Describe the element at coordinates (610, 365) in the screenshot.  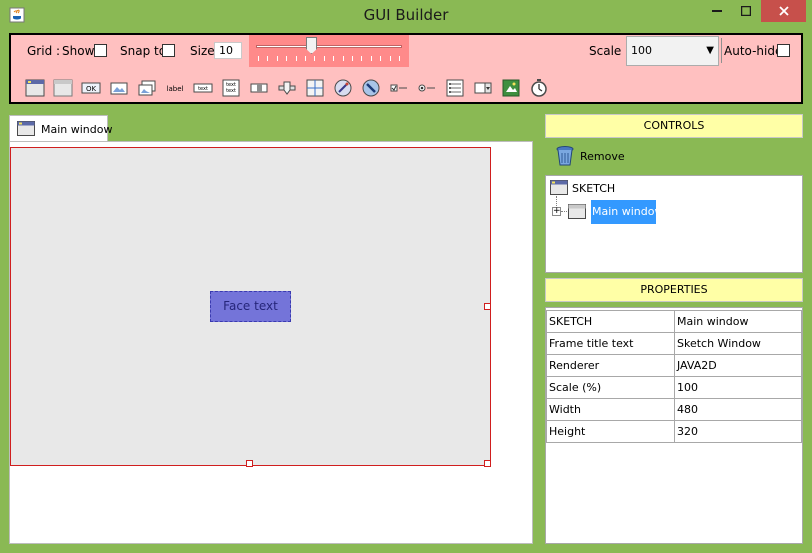
I see `property-key: Renderer` at that location.